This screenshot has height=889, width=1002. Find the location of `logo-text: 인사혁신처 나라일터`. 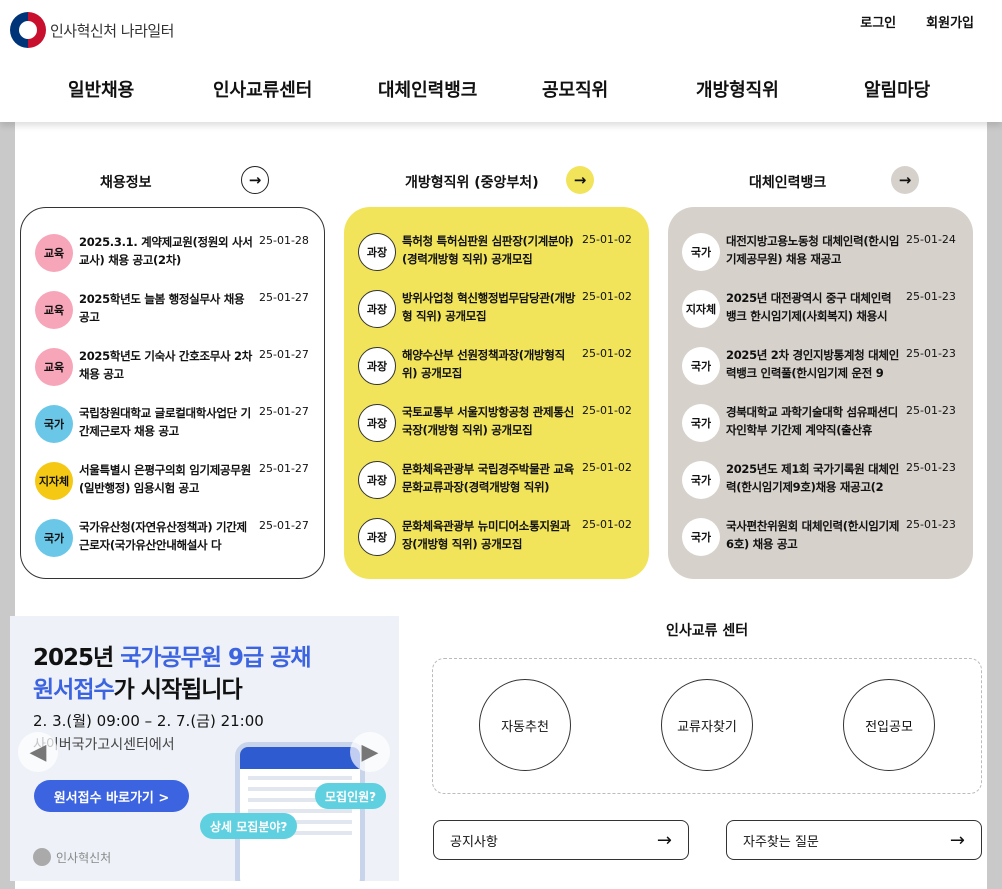

logo-text: 인사혁신처 나라일터 is located at coordinates (112, 30).